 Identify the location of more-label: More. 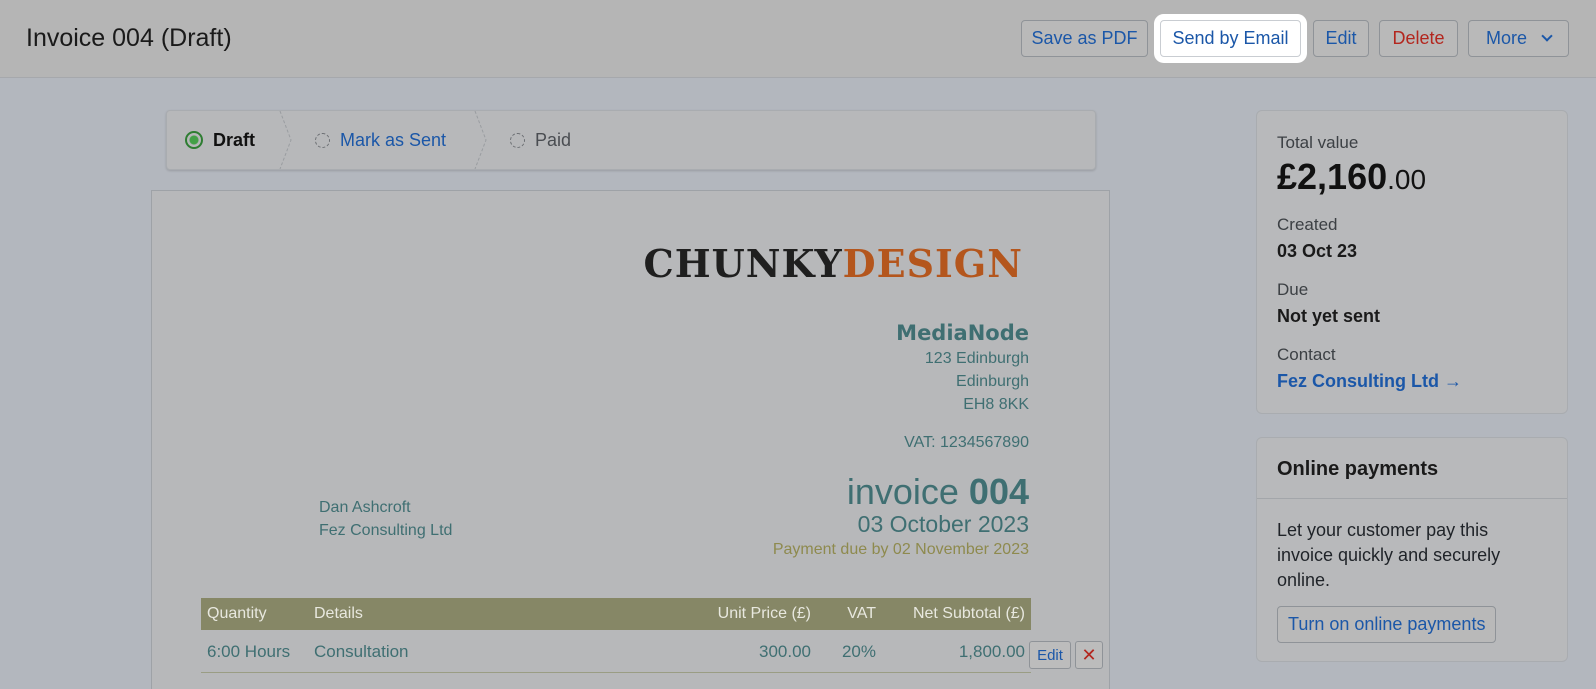
(1506, 38).